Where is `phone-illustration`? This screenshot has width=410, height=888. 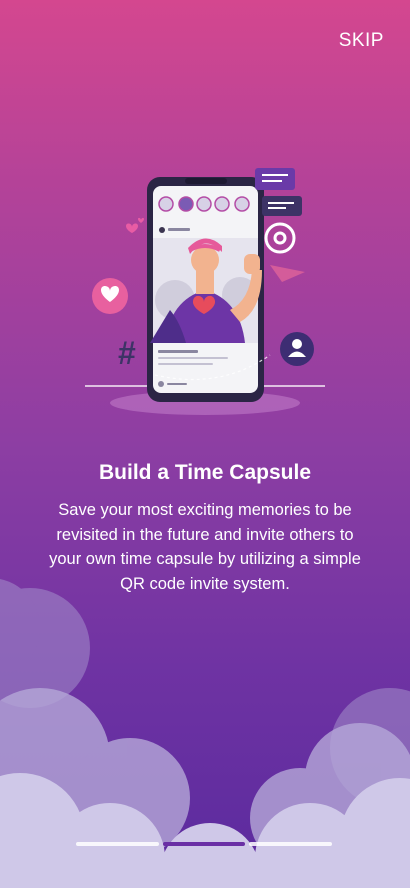
phone-illustration is located at coordinates (205, 289).